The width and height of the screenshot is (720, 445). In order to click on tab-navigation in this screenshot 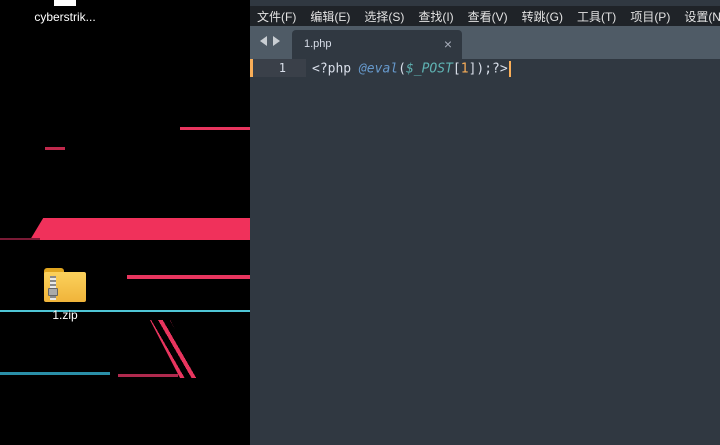, I will do `click(270, 41)`.